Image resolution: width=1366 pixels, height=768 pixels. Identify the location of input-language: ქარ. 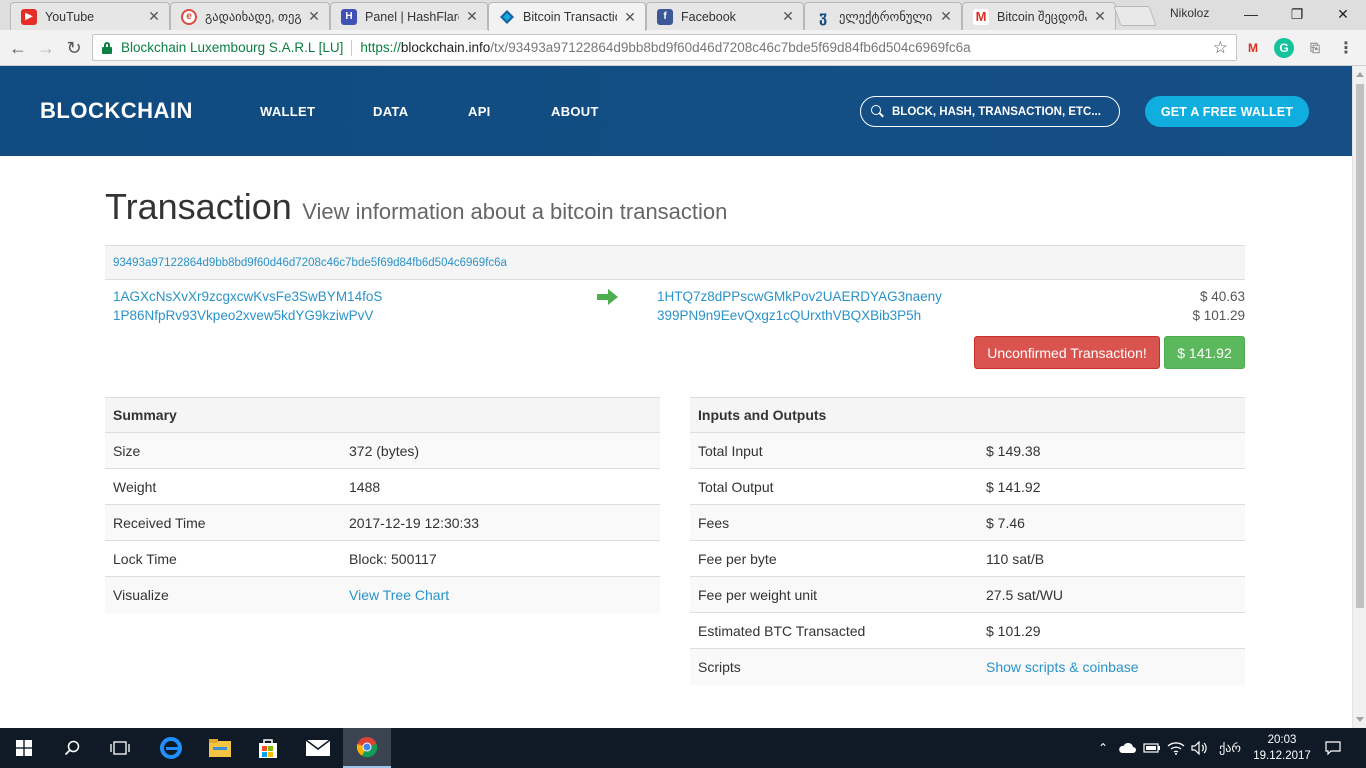
(1230, 748).